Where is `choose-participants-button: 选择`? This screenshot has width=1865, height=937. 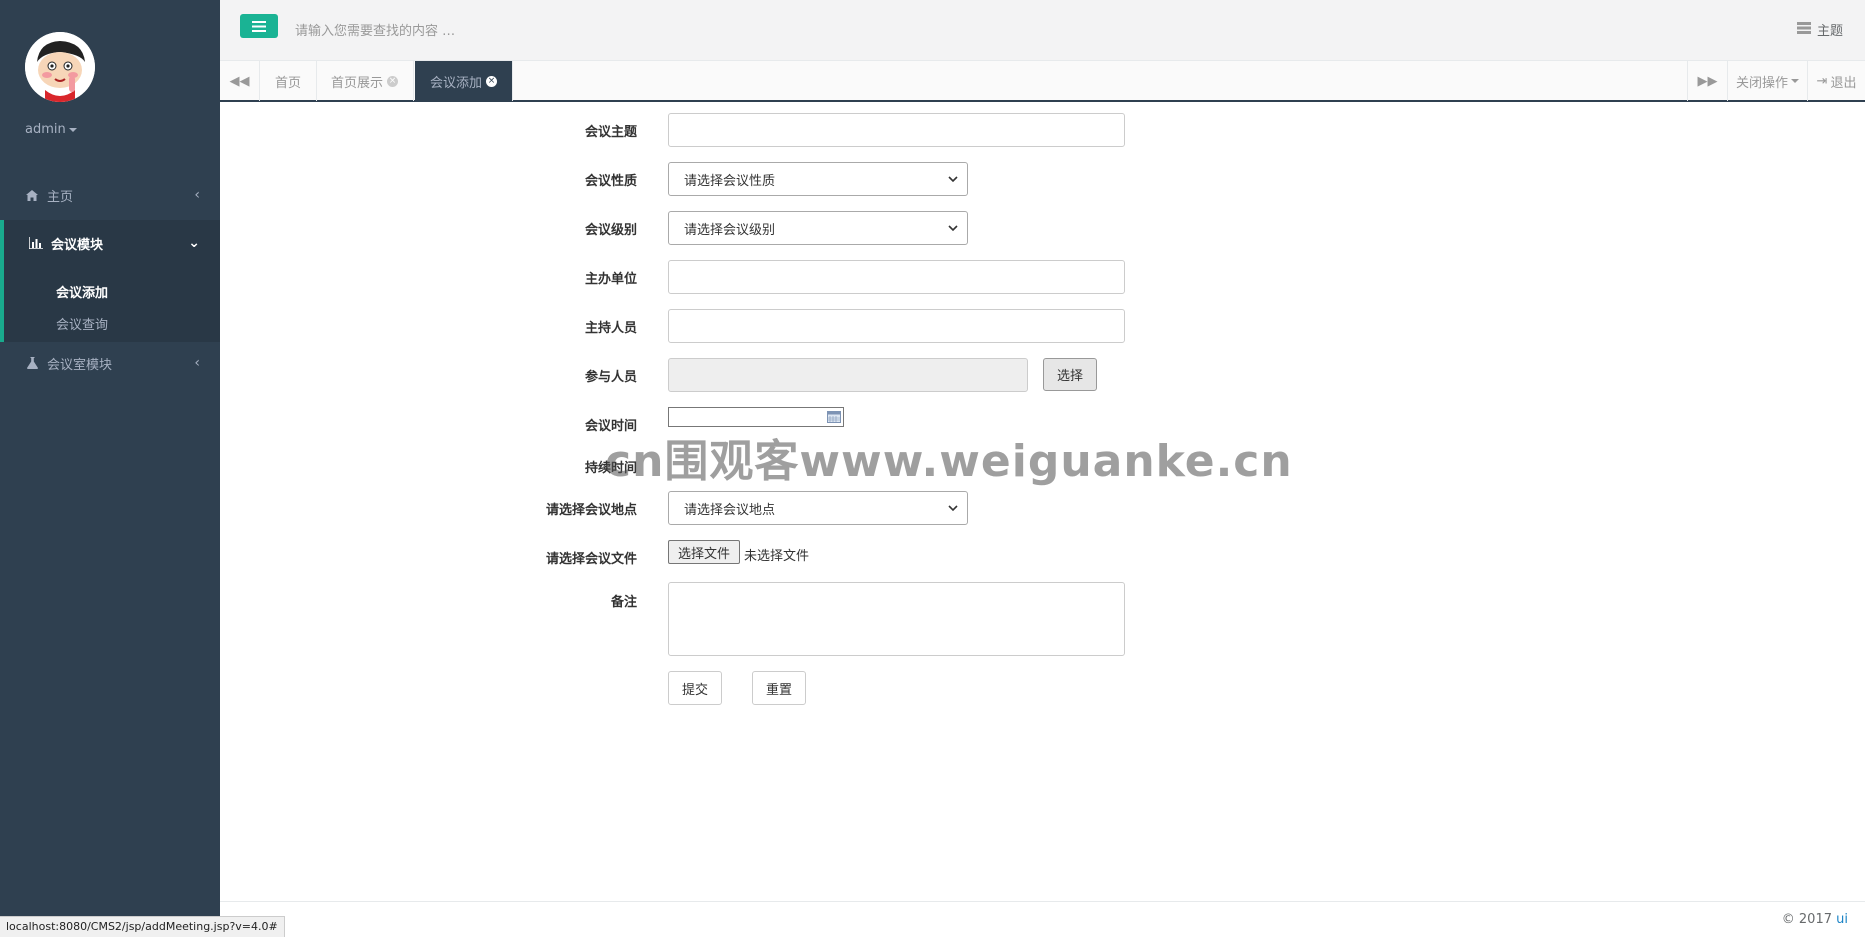 choose-participants-button: 选择 is located at coordinates (1070, 374).